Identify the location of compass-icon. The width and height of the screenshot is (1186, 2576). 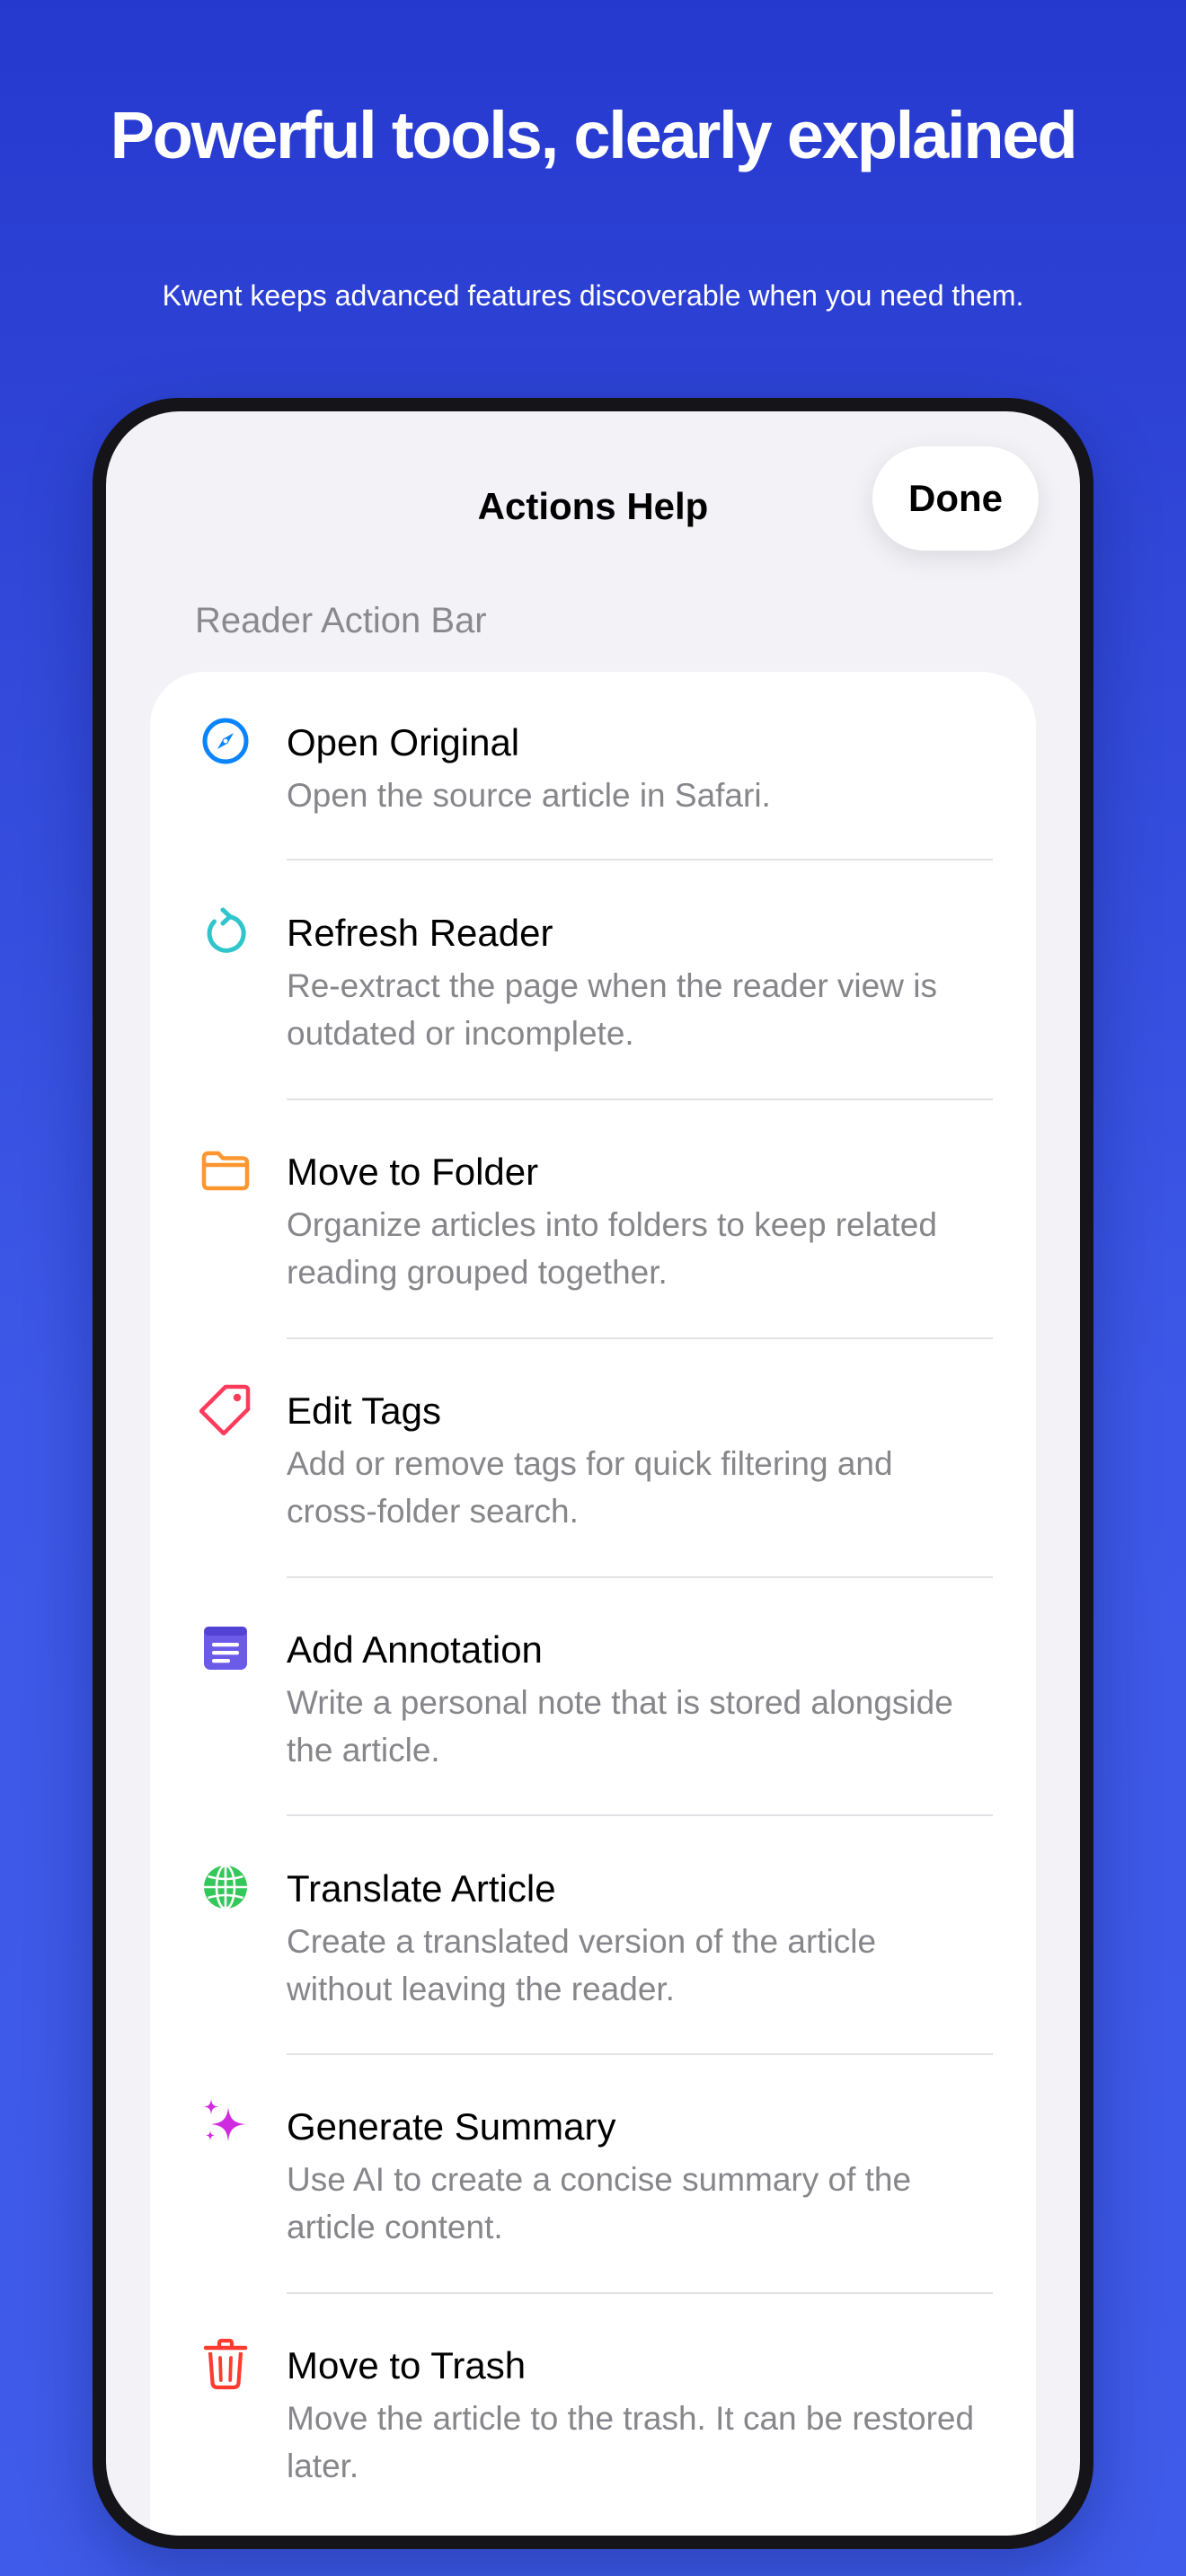
(225, 741).